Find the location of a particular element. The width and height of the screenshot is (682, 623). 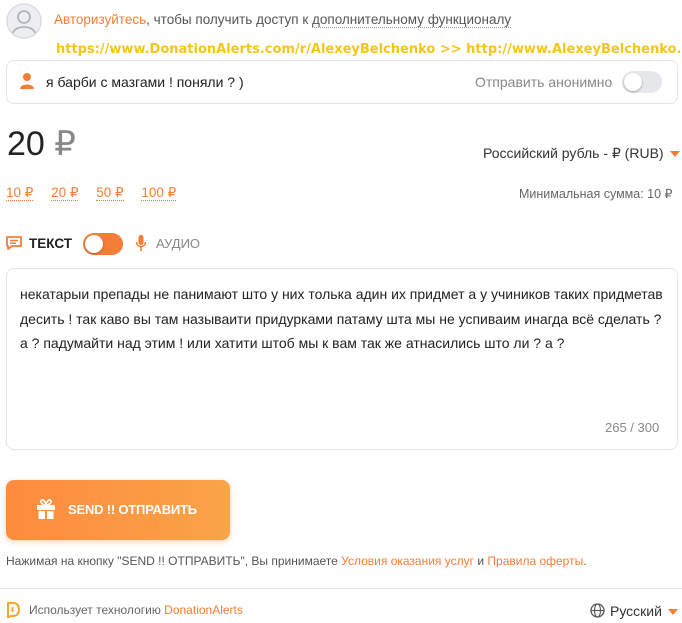

gift-icon is located at coordinates (46, 512).